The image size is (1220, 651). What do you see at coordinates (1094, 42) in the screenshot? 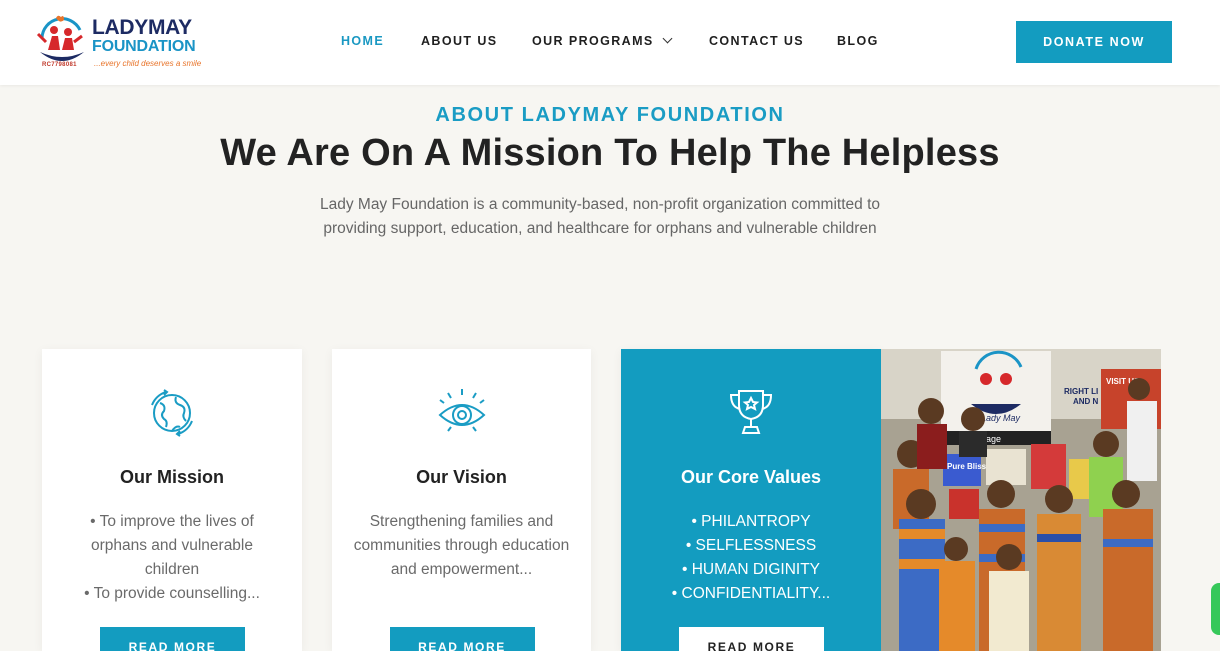
I see `donate-now-button: DONATE NOW` at bounding box center [1094, 42].